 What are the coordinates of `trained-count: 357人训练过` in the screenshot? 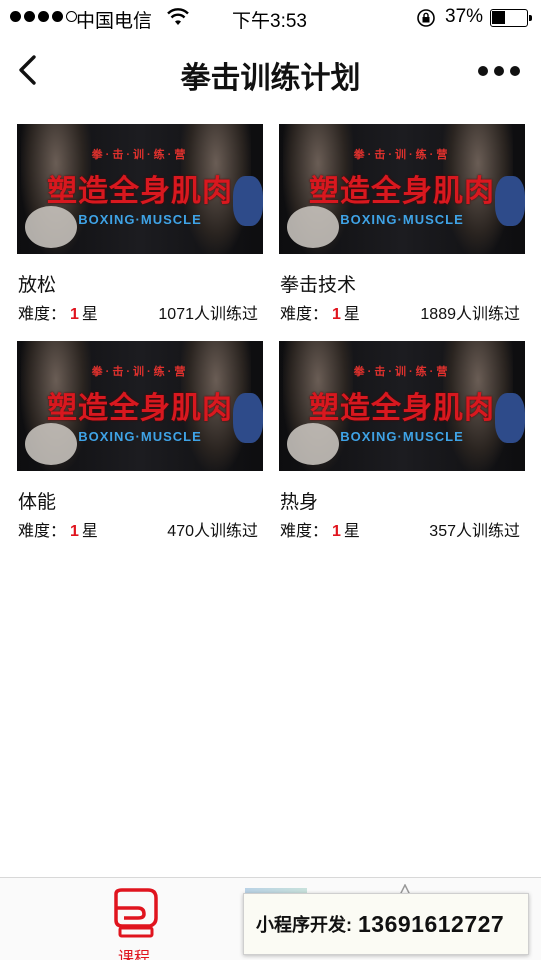 It's located at (474, 531).